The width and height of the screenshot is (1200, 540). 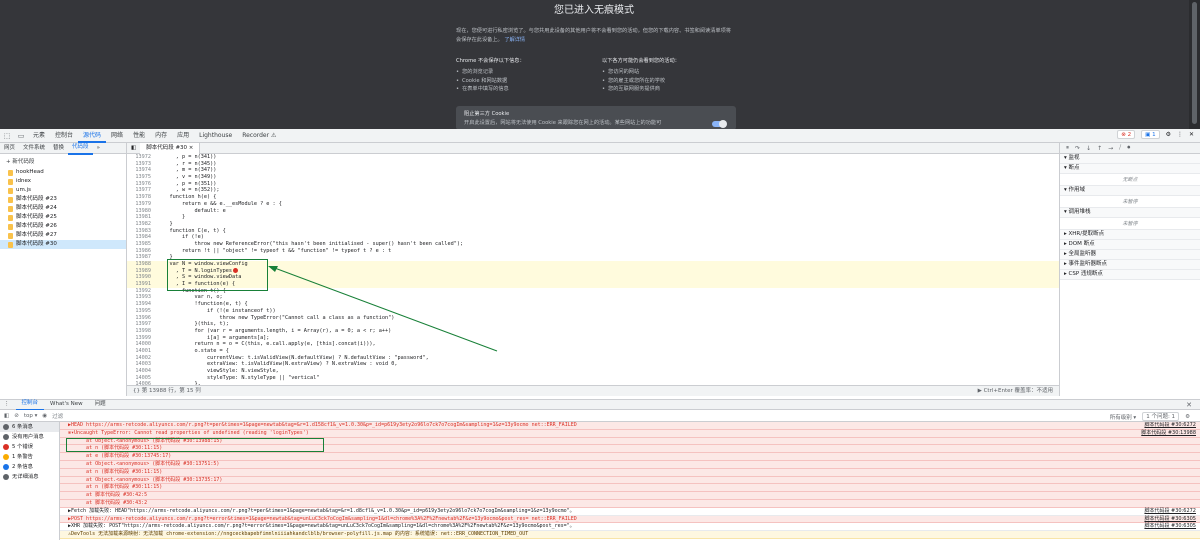 What do you see at coordinates (142, 311) in the screenshot?
I see `line-number: 13995` at bounding box center [142, 311].